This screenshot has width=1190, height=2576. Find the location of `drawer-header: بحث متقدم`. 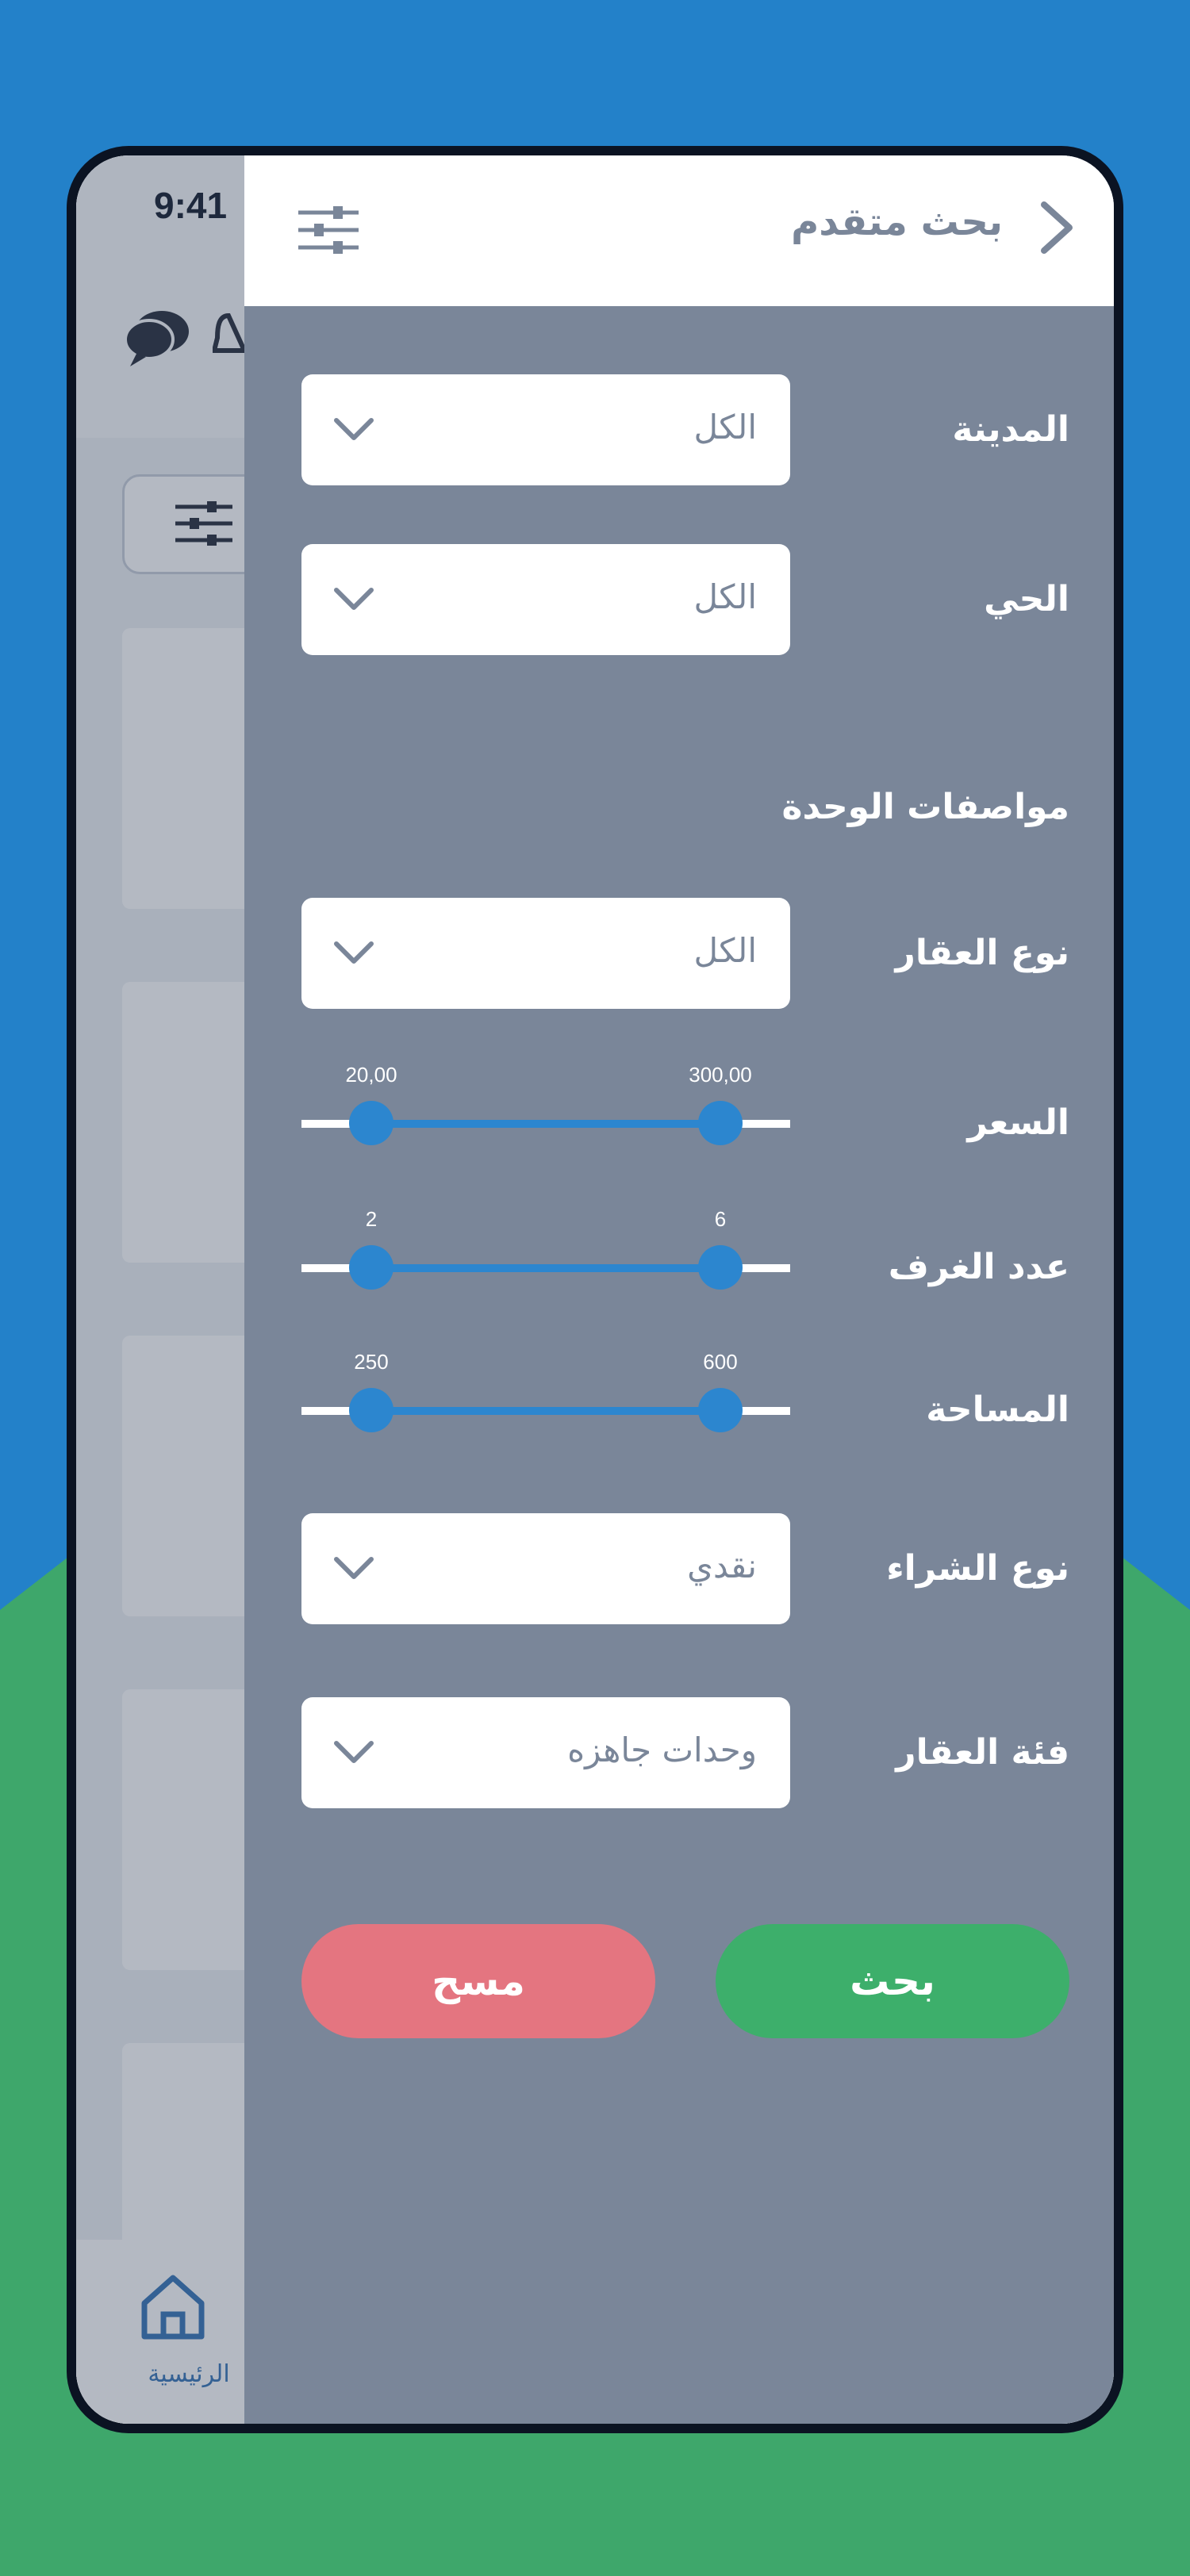

drawer-header: بحث متقدم is located at coordinates (679, 230).